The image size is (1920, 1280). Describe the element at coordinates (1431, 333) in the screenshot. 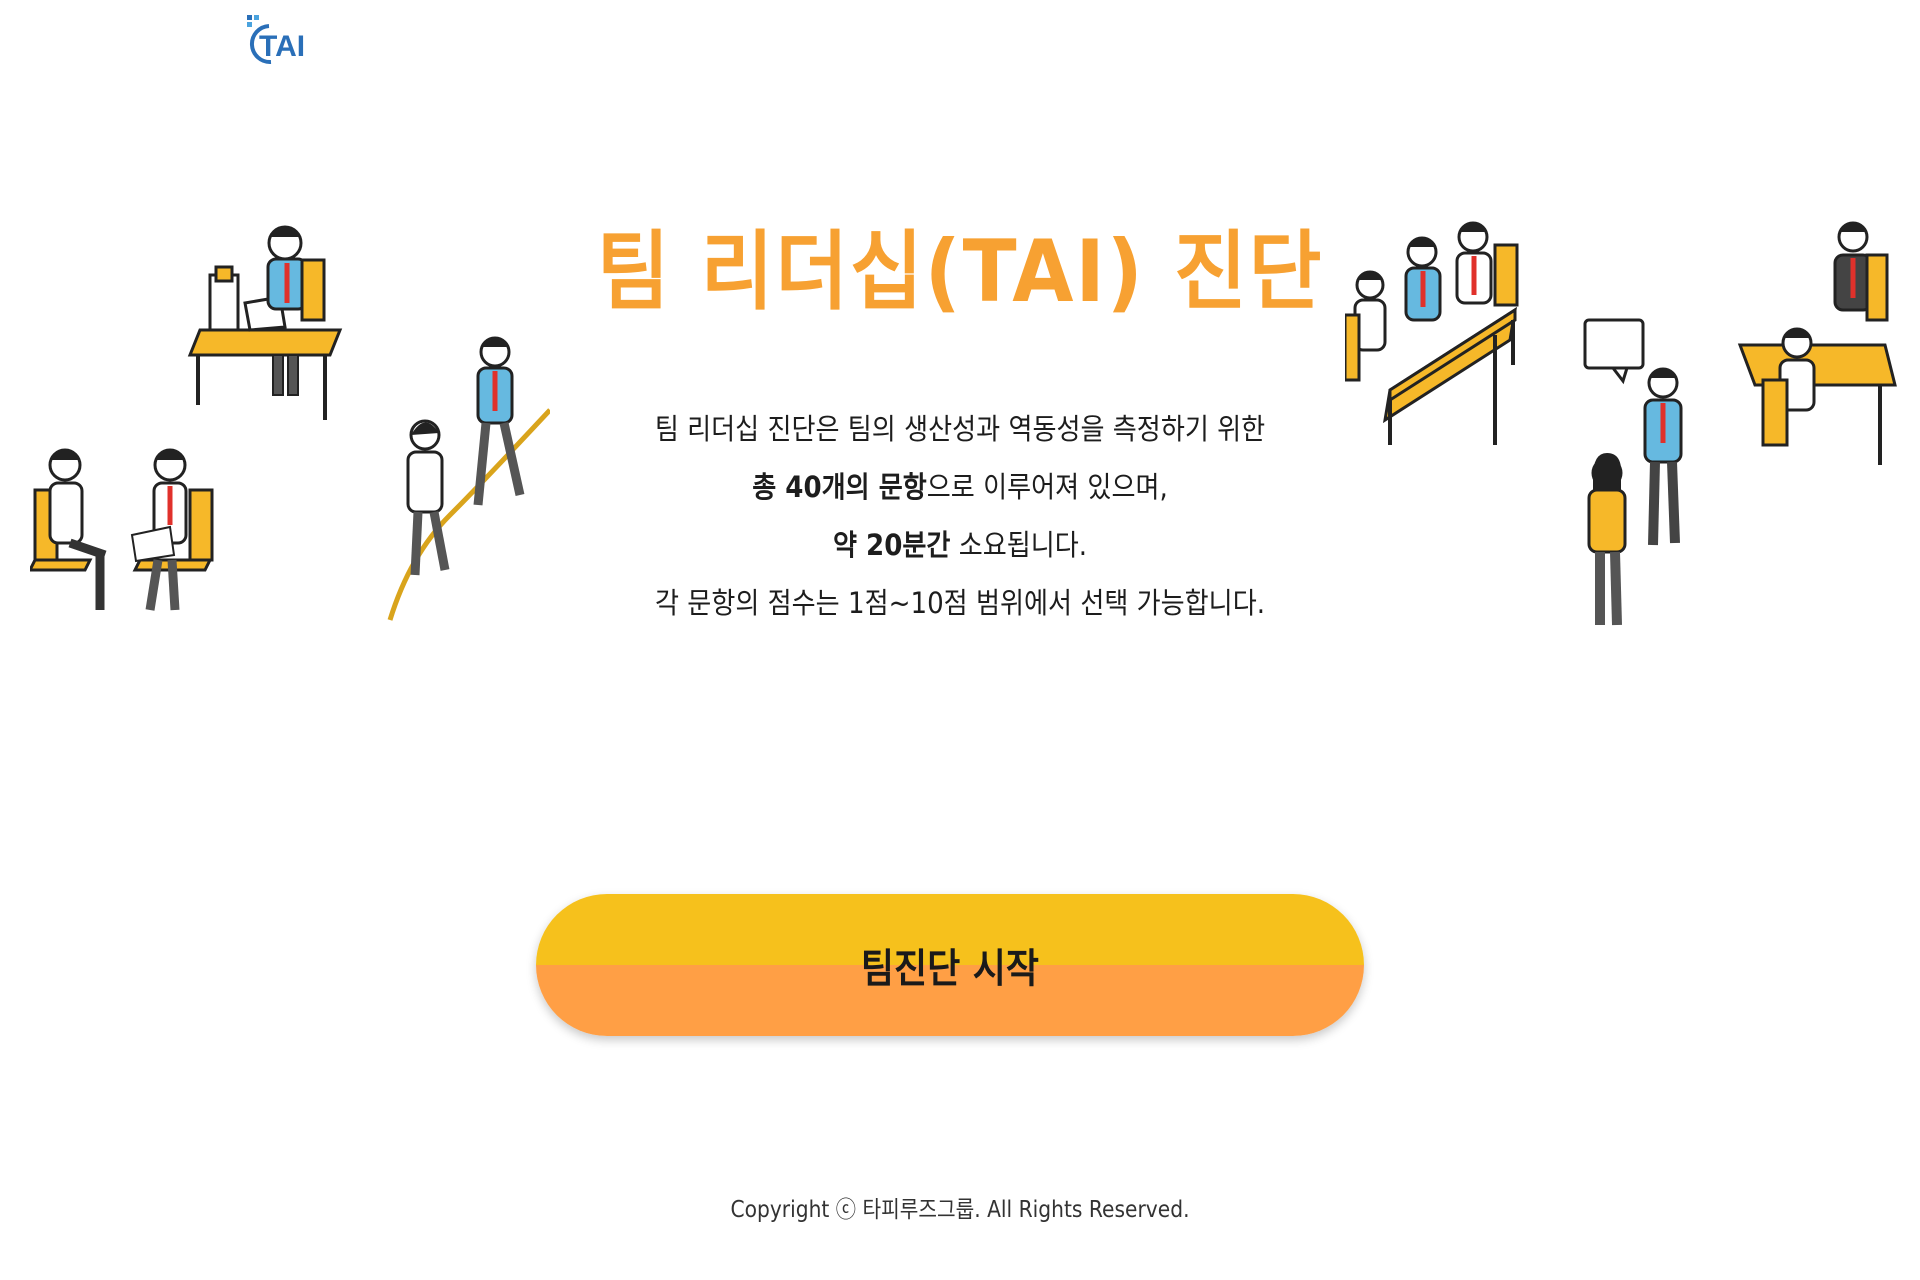

I see `meeting-table-figures` at that location.